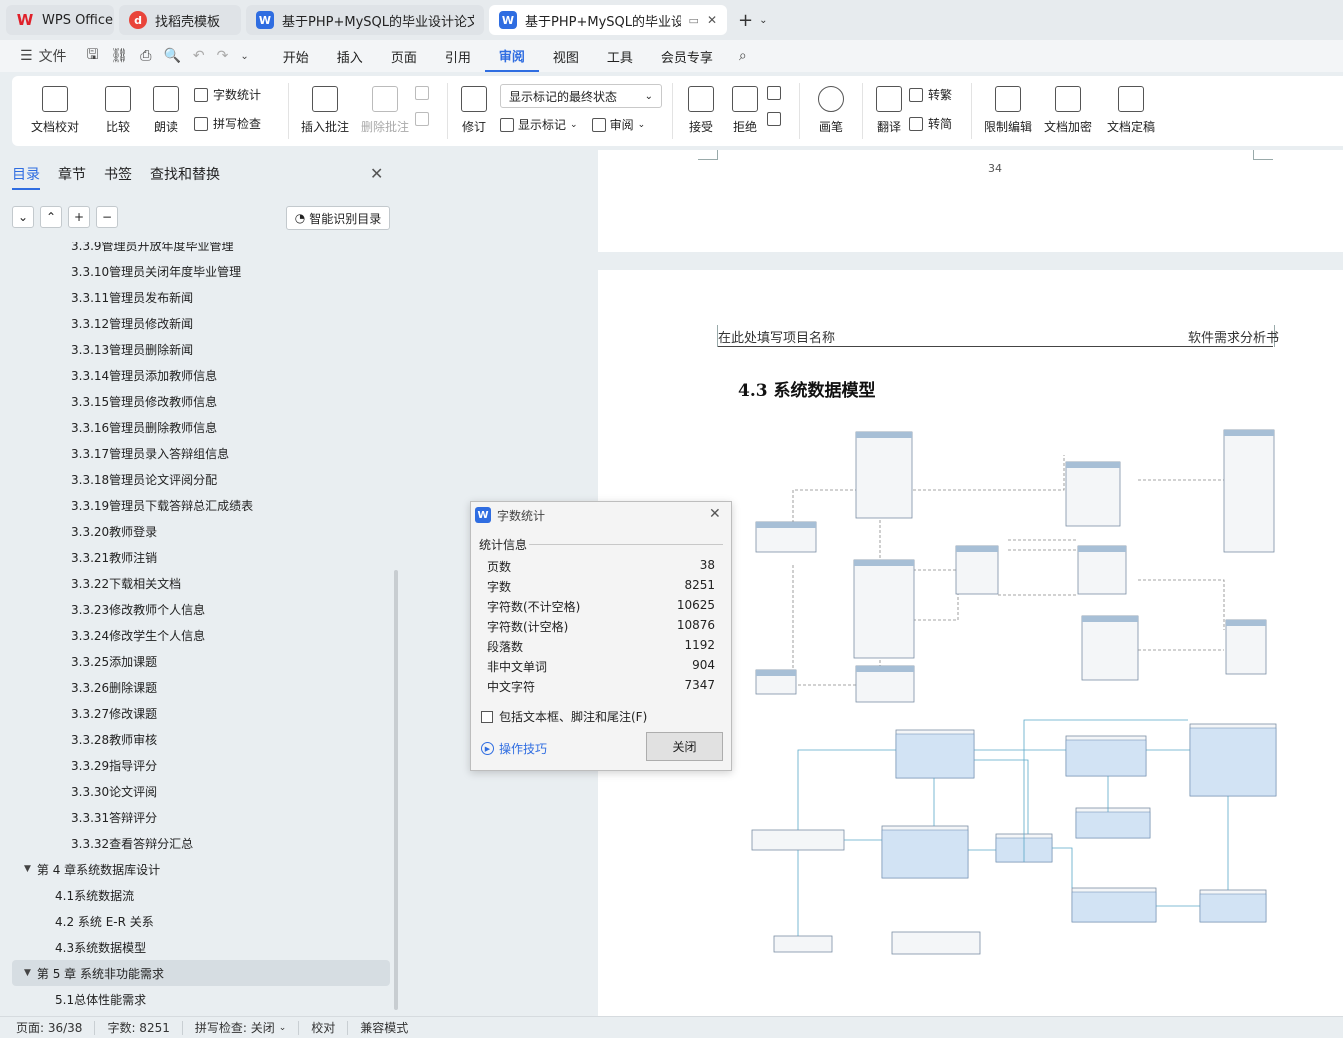 This screenshot has width=1343, height=1038. I want to click on toc-item: 5.1总体性能需求, so click(196, 999).